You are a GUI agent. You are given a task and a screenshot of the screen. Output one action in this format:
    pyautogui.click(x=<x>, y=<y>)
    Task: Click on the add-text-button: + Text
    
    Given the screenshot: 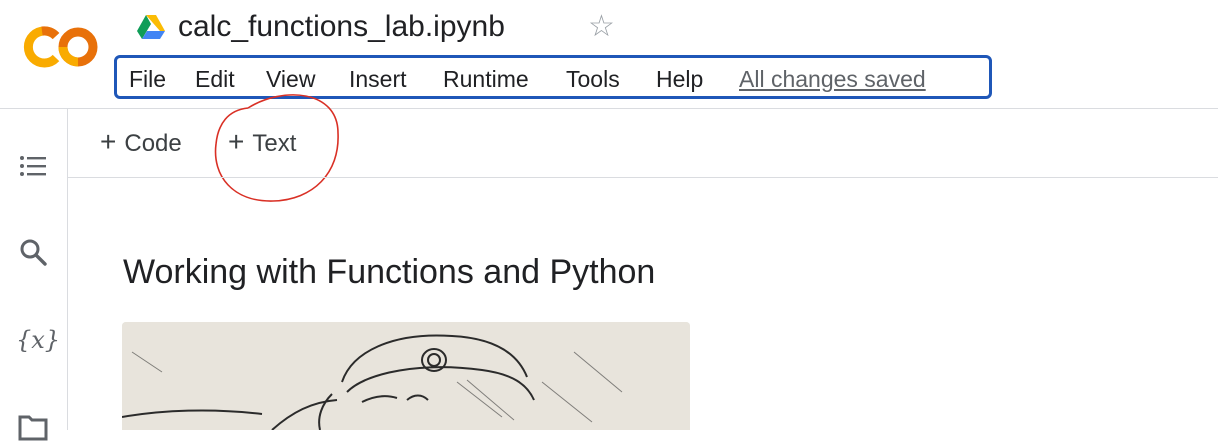 What is the action you would take?
    pyautogui.click(x=262, y=143)
    